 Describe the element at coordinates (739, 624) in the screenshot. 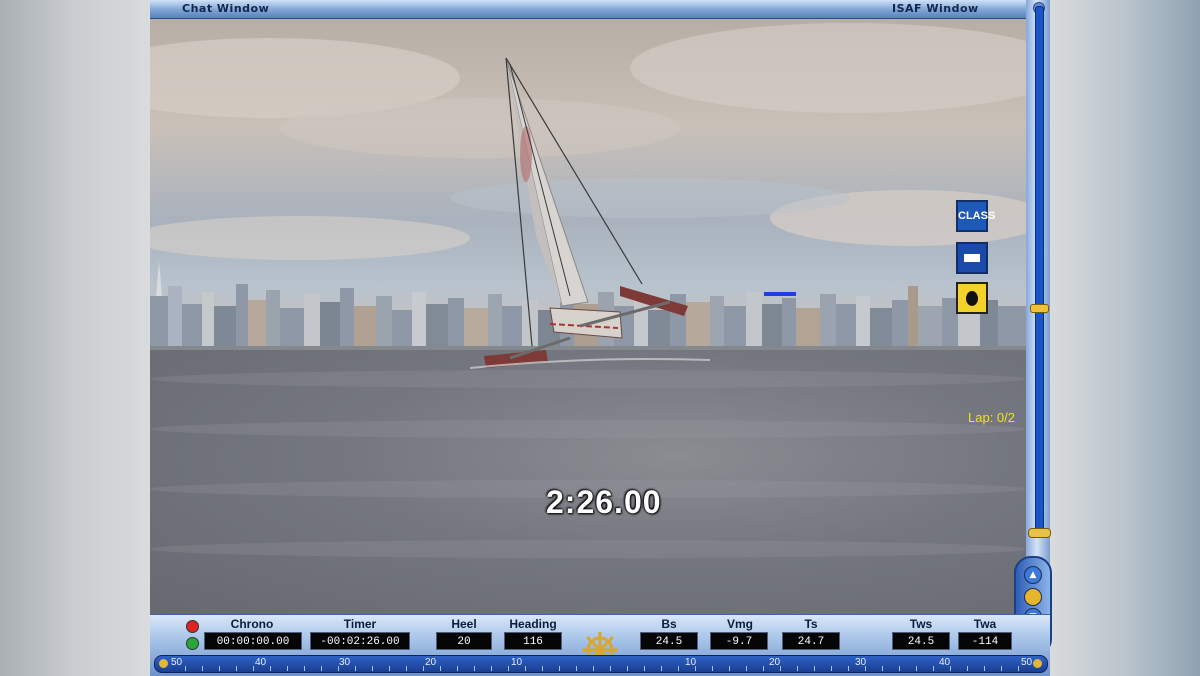

I see `vmg-label: Vmg` at that location.